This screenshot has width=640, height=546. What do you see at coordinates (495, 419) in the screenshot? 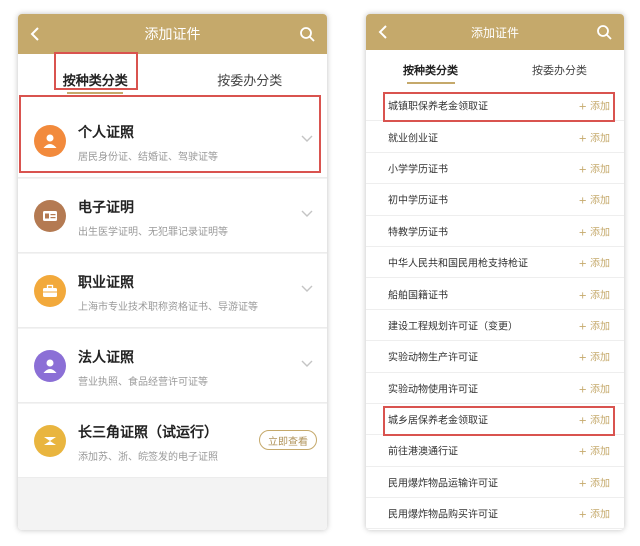
I see `list-item: 城乡居保养老金领取证 + 添加` at bounding box center [495, 419].